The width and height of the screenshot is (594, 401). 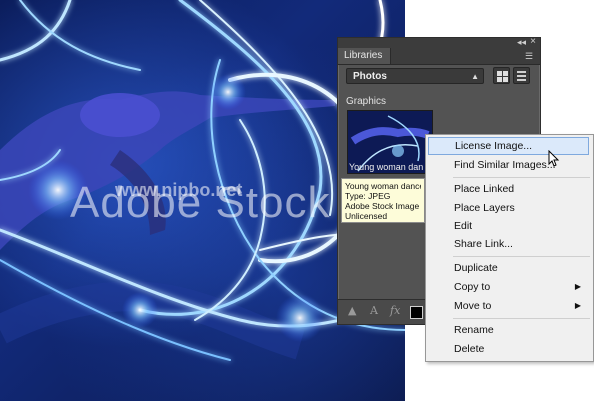 I want to click on menu-item-delete: Delete, so click(x=508, y=349).